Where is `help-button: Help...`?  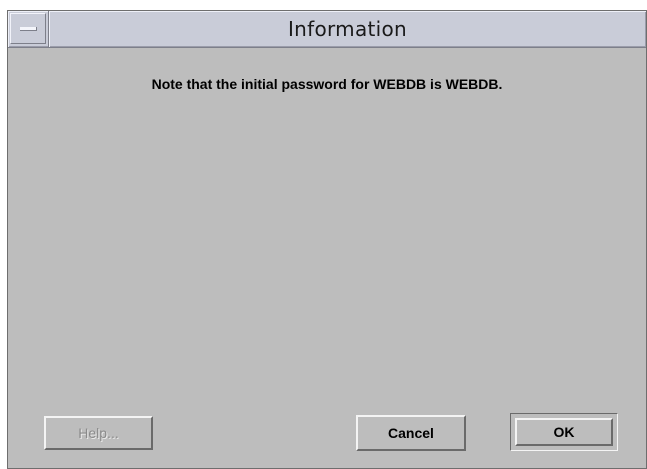 help-button: Help... is located at coordinates (98, 433).